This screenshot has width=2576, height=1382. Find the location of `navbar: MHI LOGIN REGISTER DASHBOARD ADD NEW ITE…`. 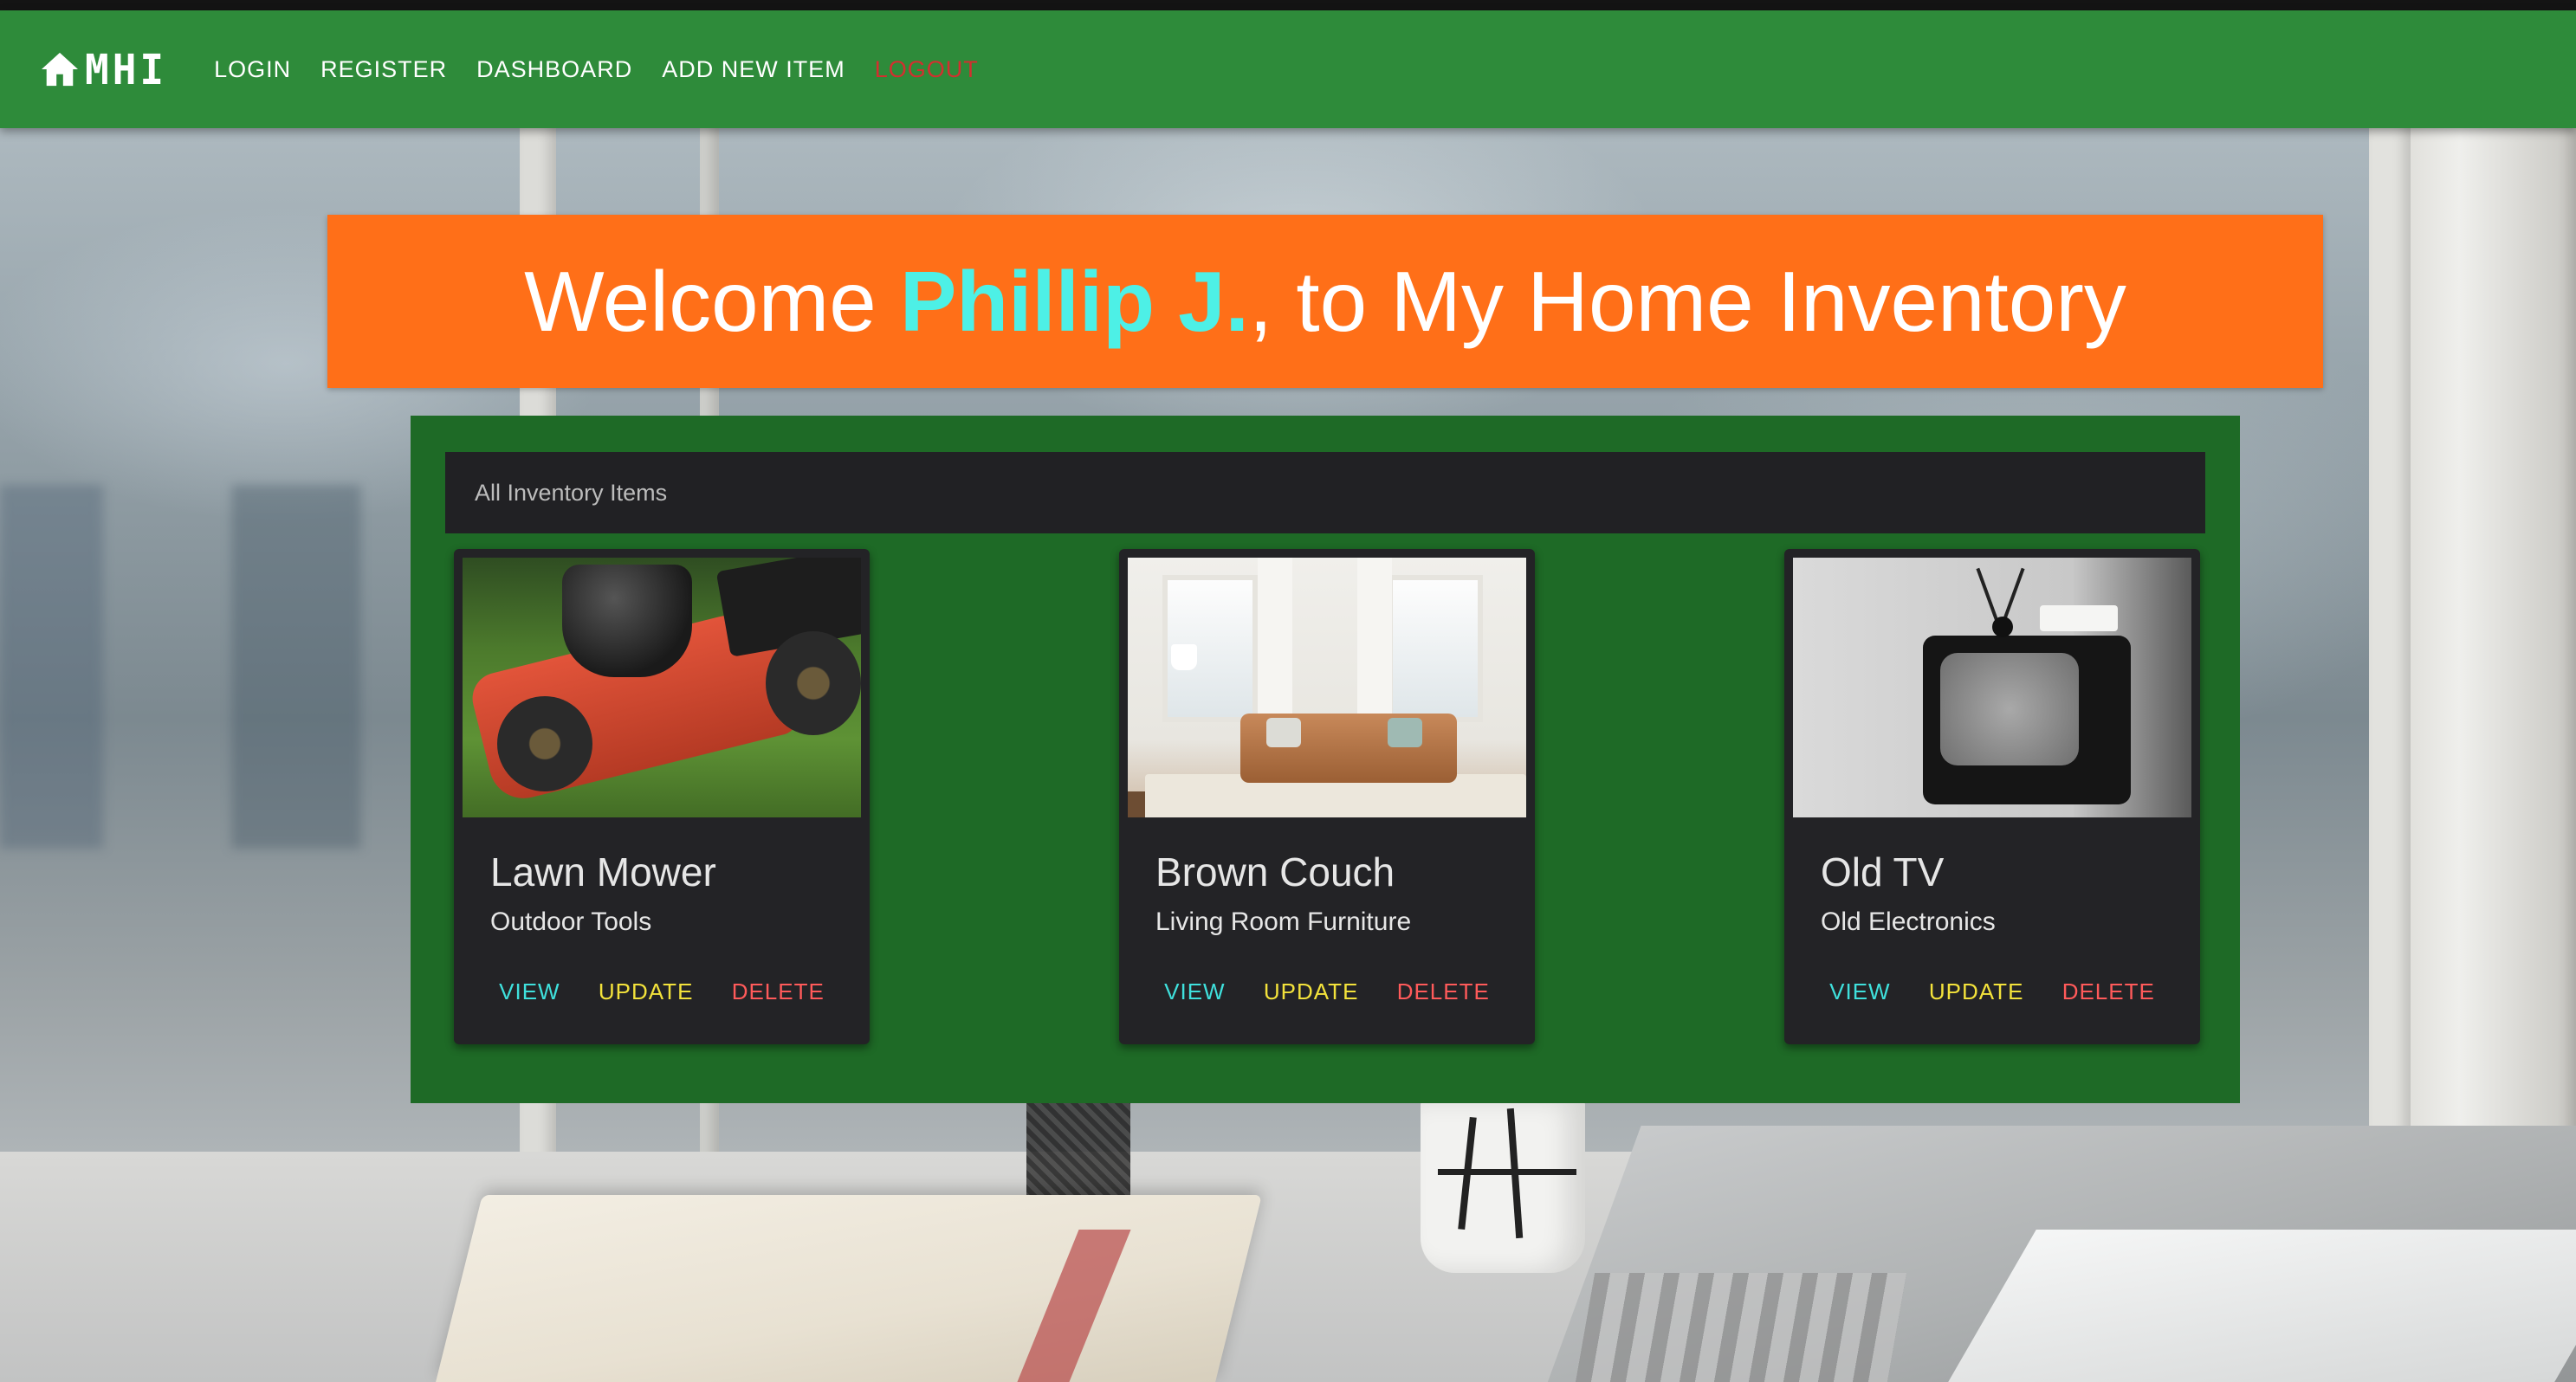

navbar: MHI LOGIN REGISTER DASHBOARD ADD NEW ITE… is located at coordinates (1288, 69).